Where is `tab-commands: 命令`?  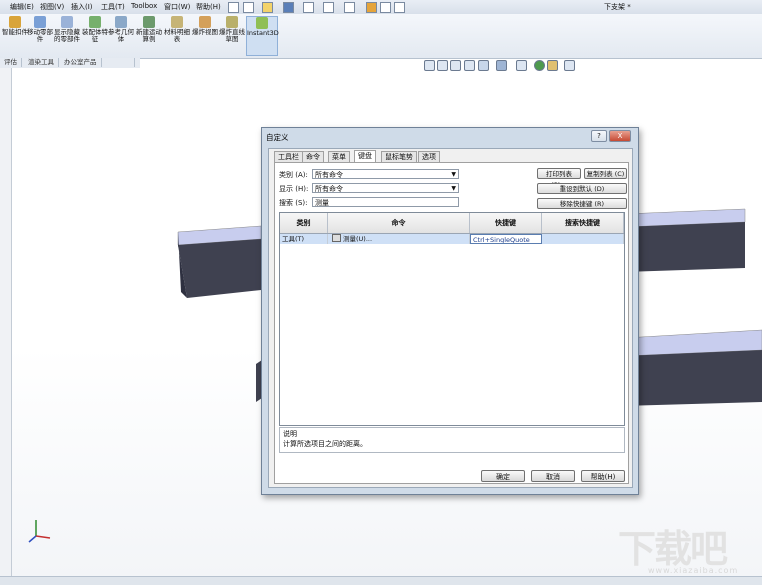
tab-commands: 命令 is located at coordinates (313, 156).